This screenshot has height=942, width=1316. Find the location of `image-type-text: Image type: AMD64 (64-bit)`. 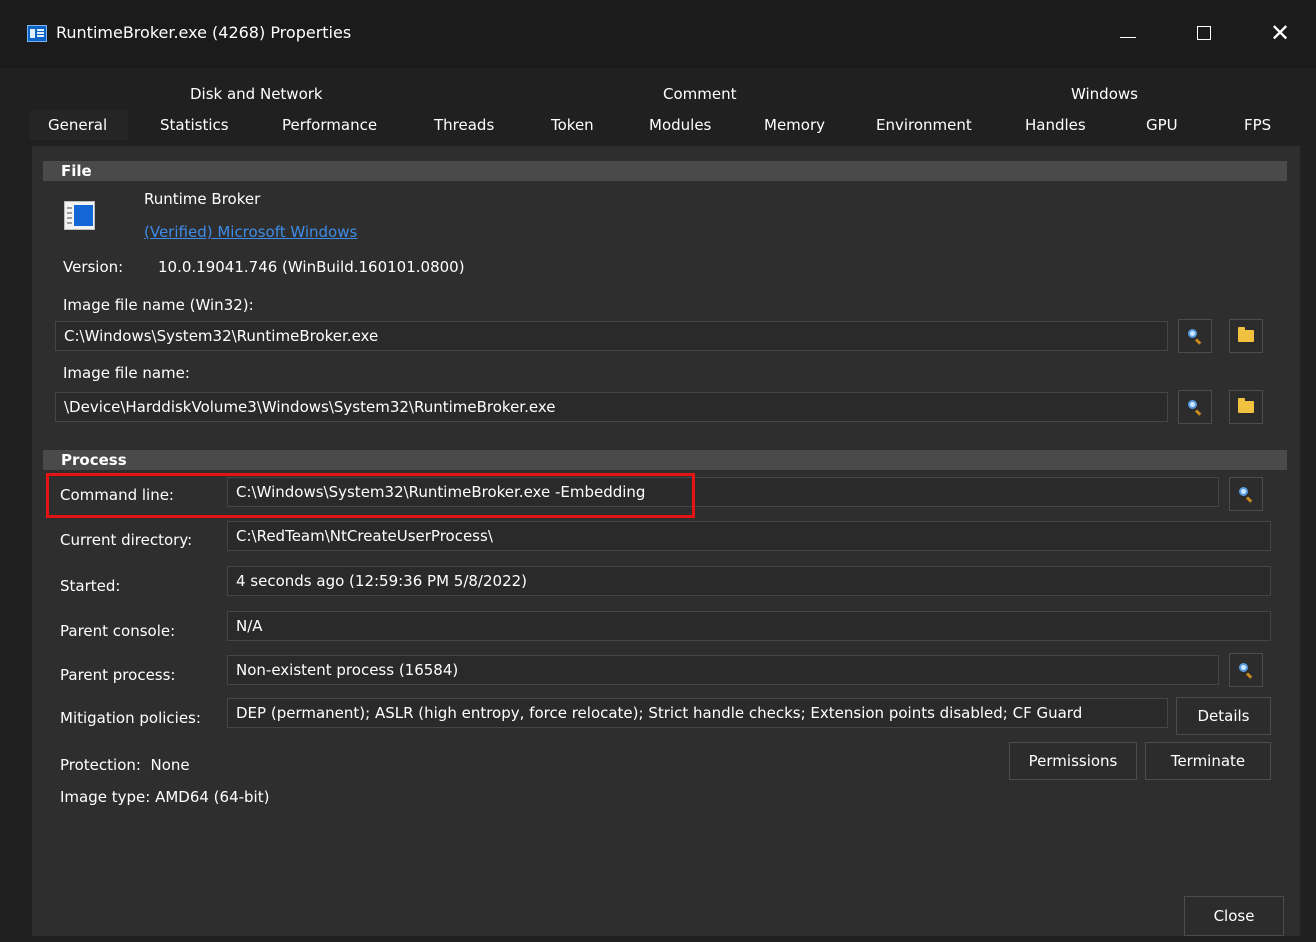

image-type-text: Image type: AMD64 (64-bit) is located at coordinates (165, 797).